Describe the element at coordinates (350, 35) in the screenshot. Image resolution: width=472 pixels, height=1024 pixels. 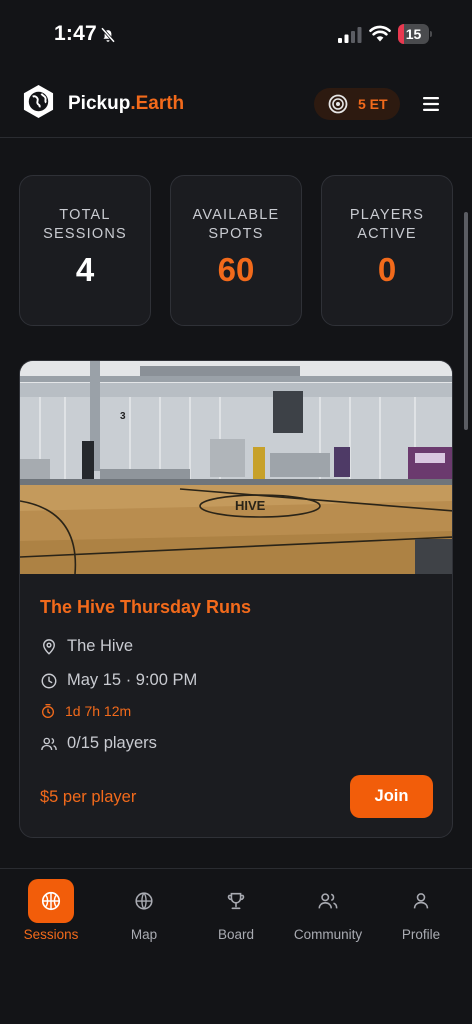
I see `signal-icon` at that location.